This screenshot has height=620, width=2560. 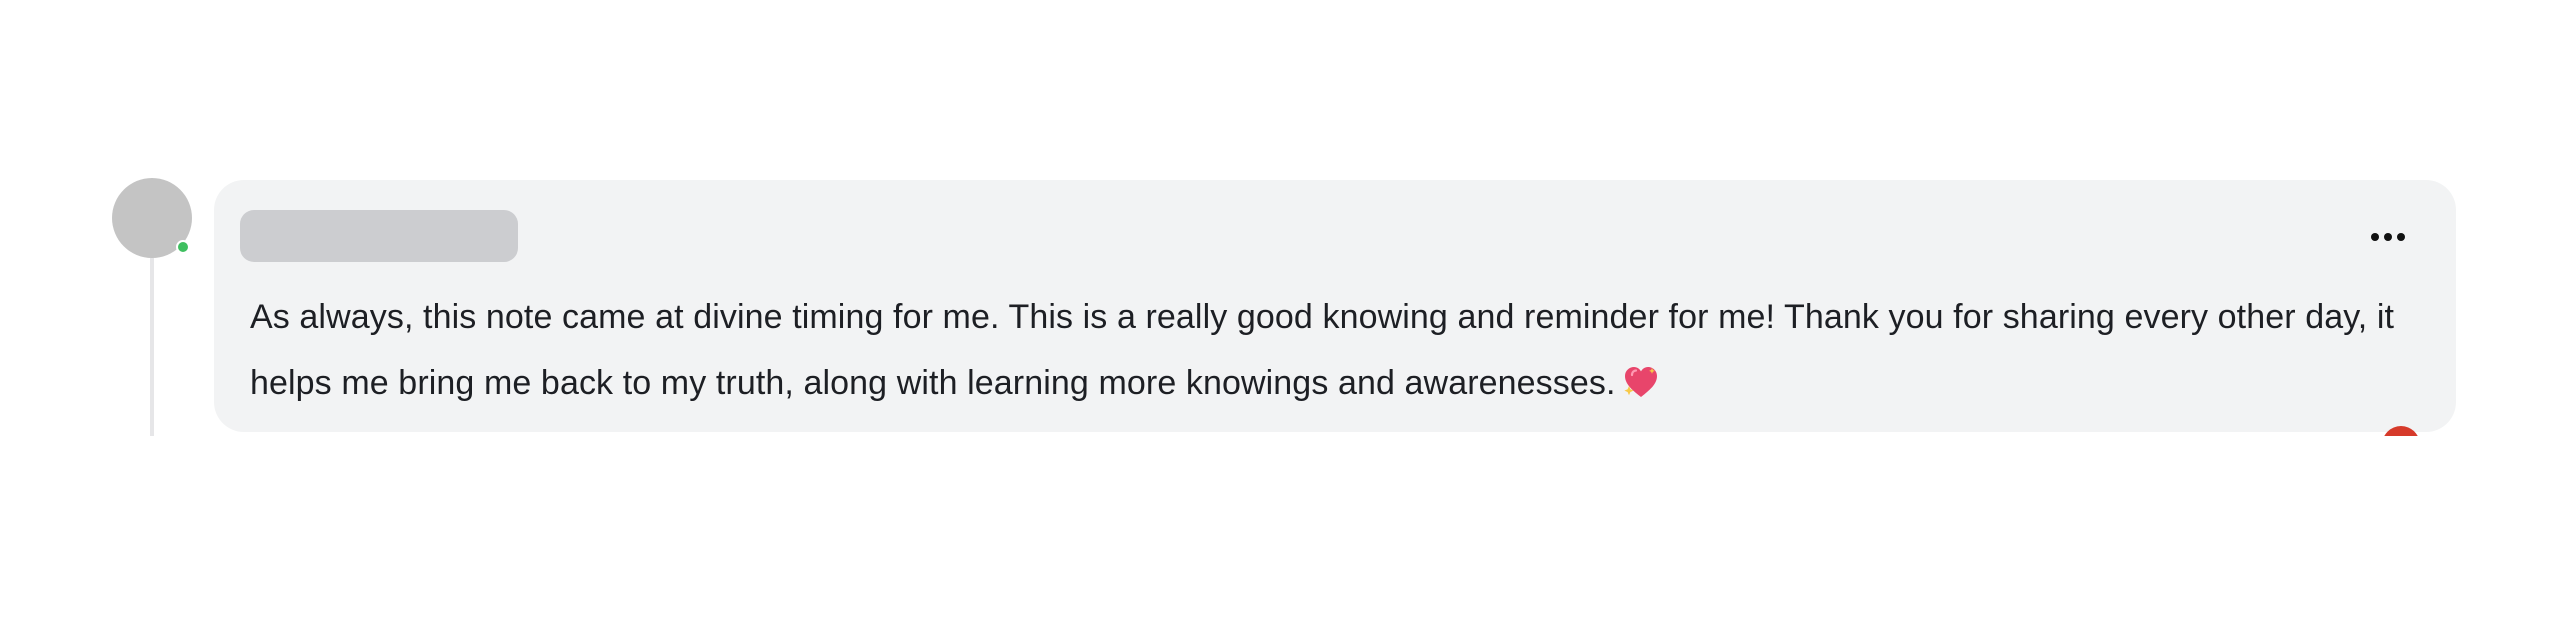 I want to click on more-options-button, so click(x=2388, y=237).